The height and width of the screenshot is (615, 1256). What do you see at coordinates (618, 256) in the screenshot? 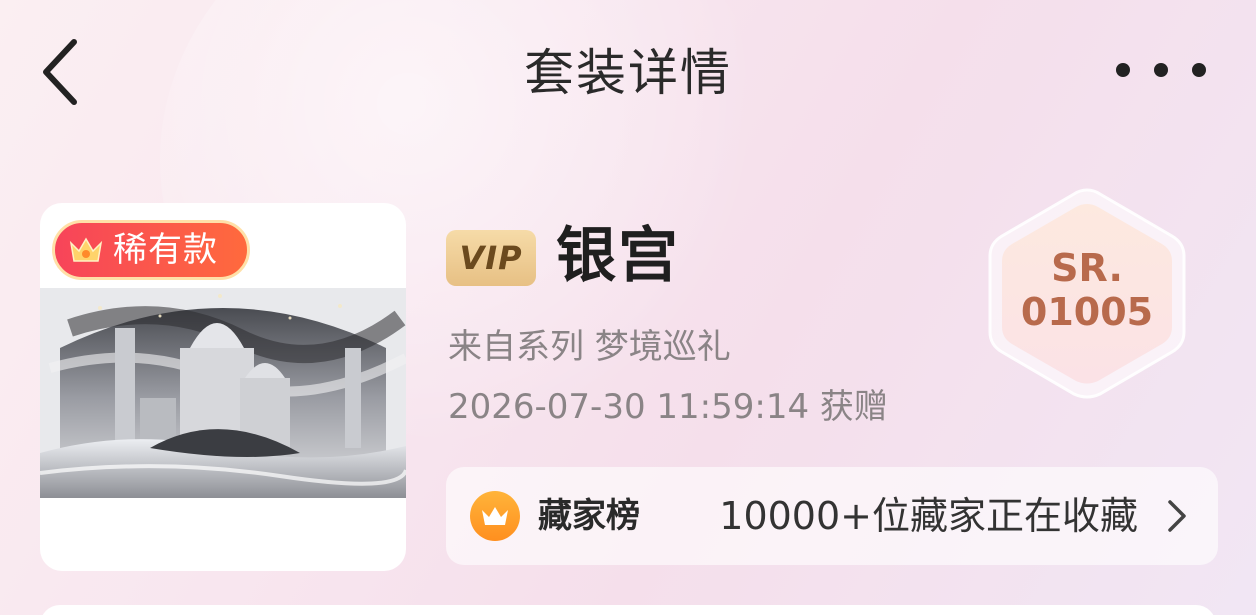
I see `suit-name: 银宫` at bounding box center [618, 256].